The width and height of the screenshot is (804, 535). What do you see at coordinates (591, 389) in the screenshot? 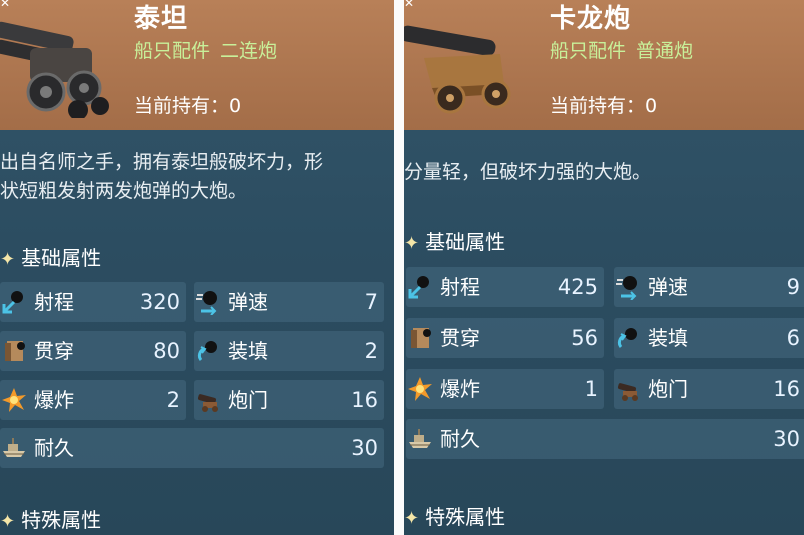
I see `stat-value: 1` at bounding box center [591, 389].